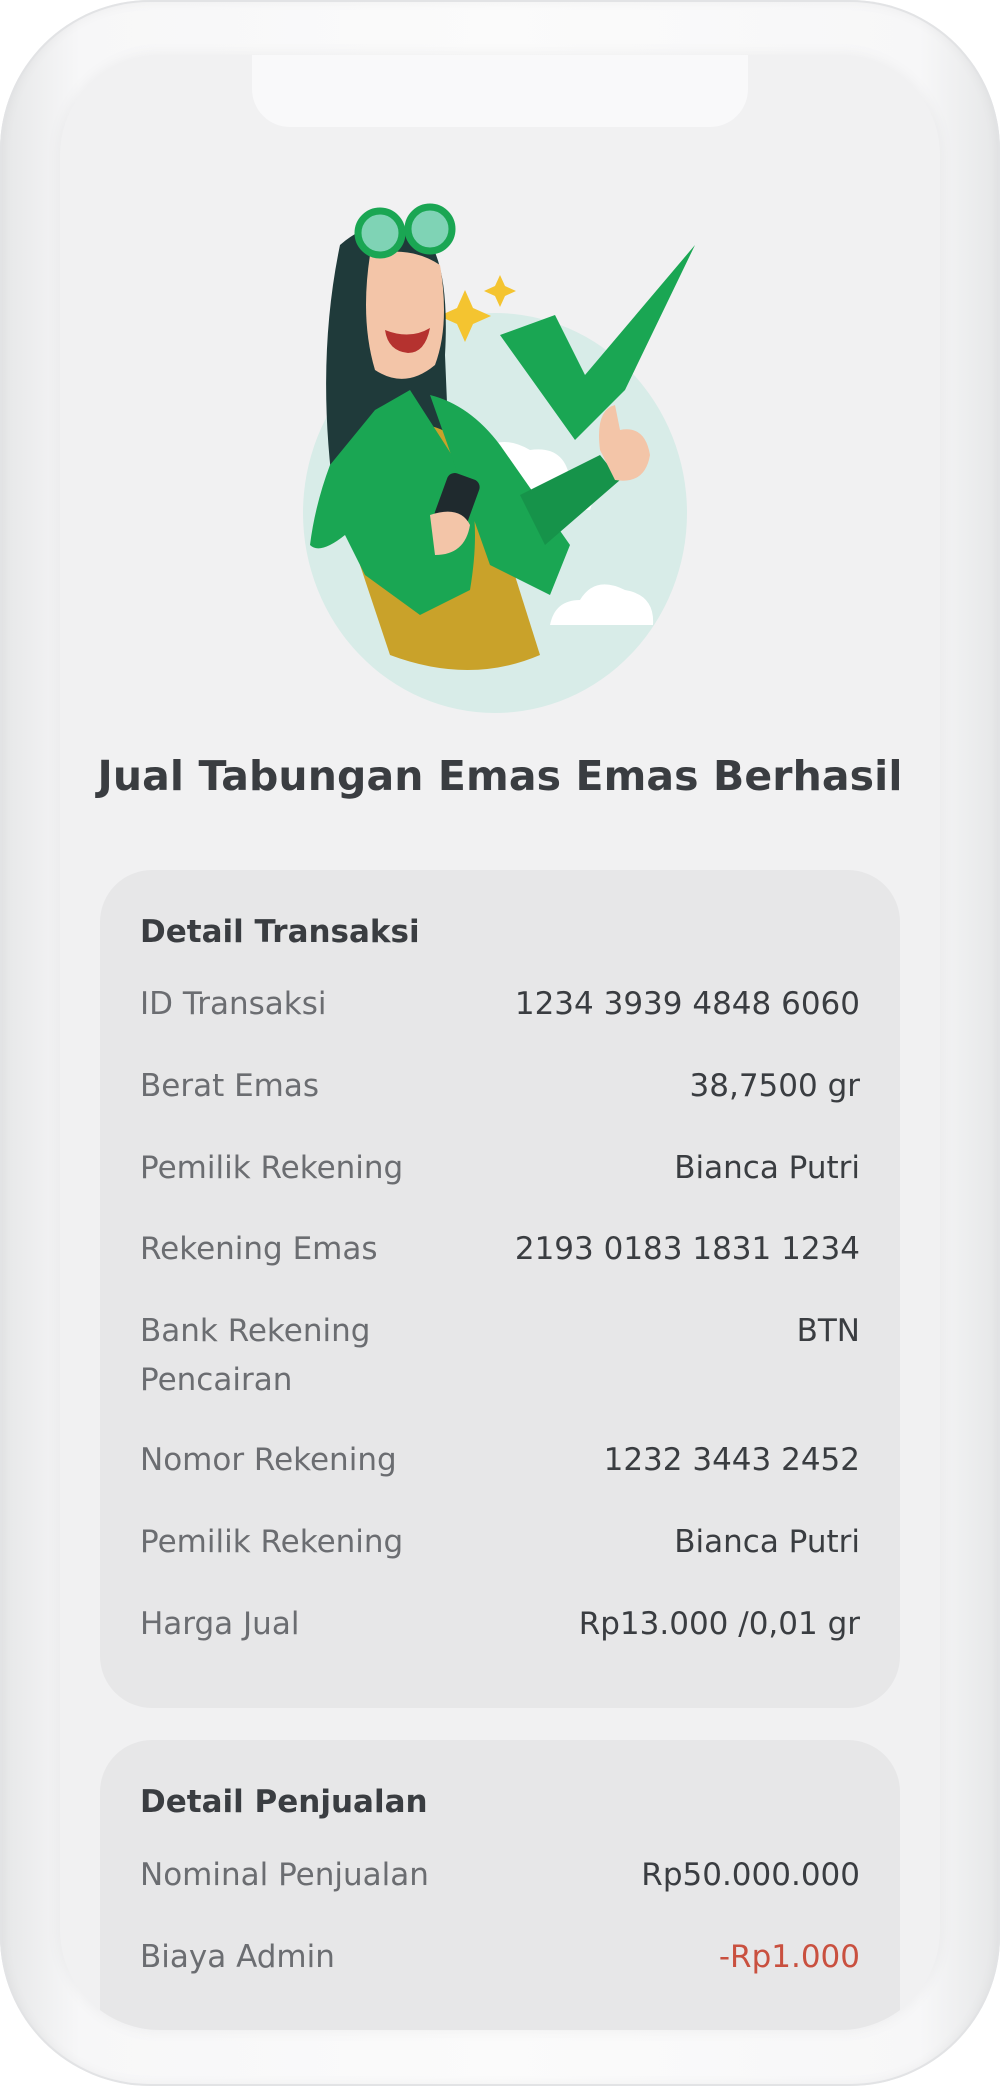 The width and height of the screenshot is (1000, 2086). I want to click on gold-account-label: Rekening Emas, so click(259, 1249).